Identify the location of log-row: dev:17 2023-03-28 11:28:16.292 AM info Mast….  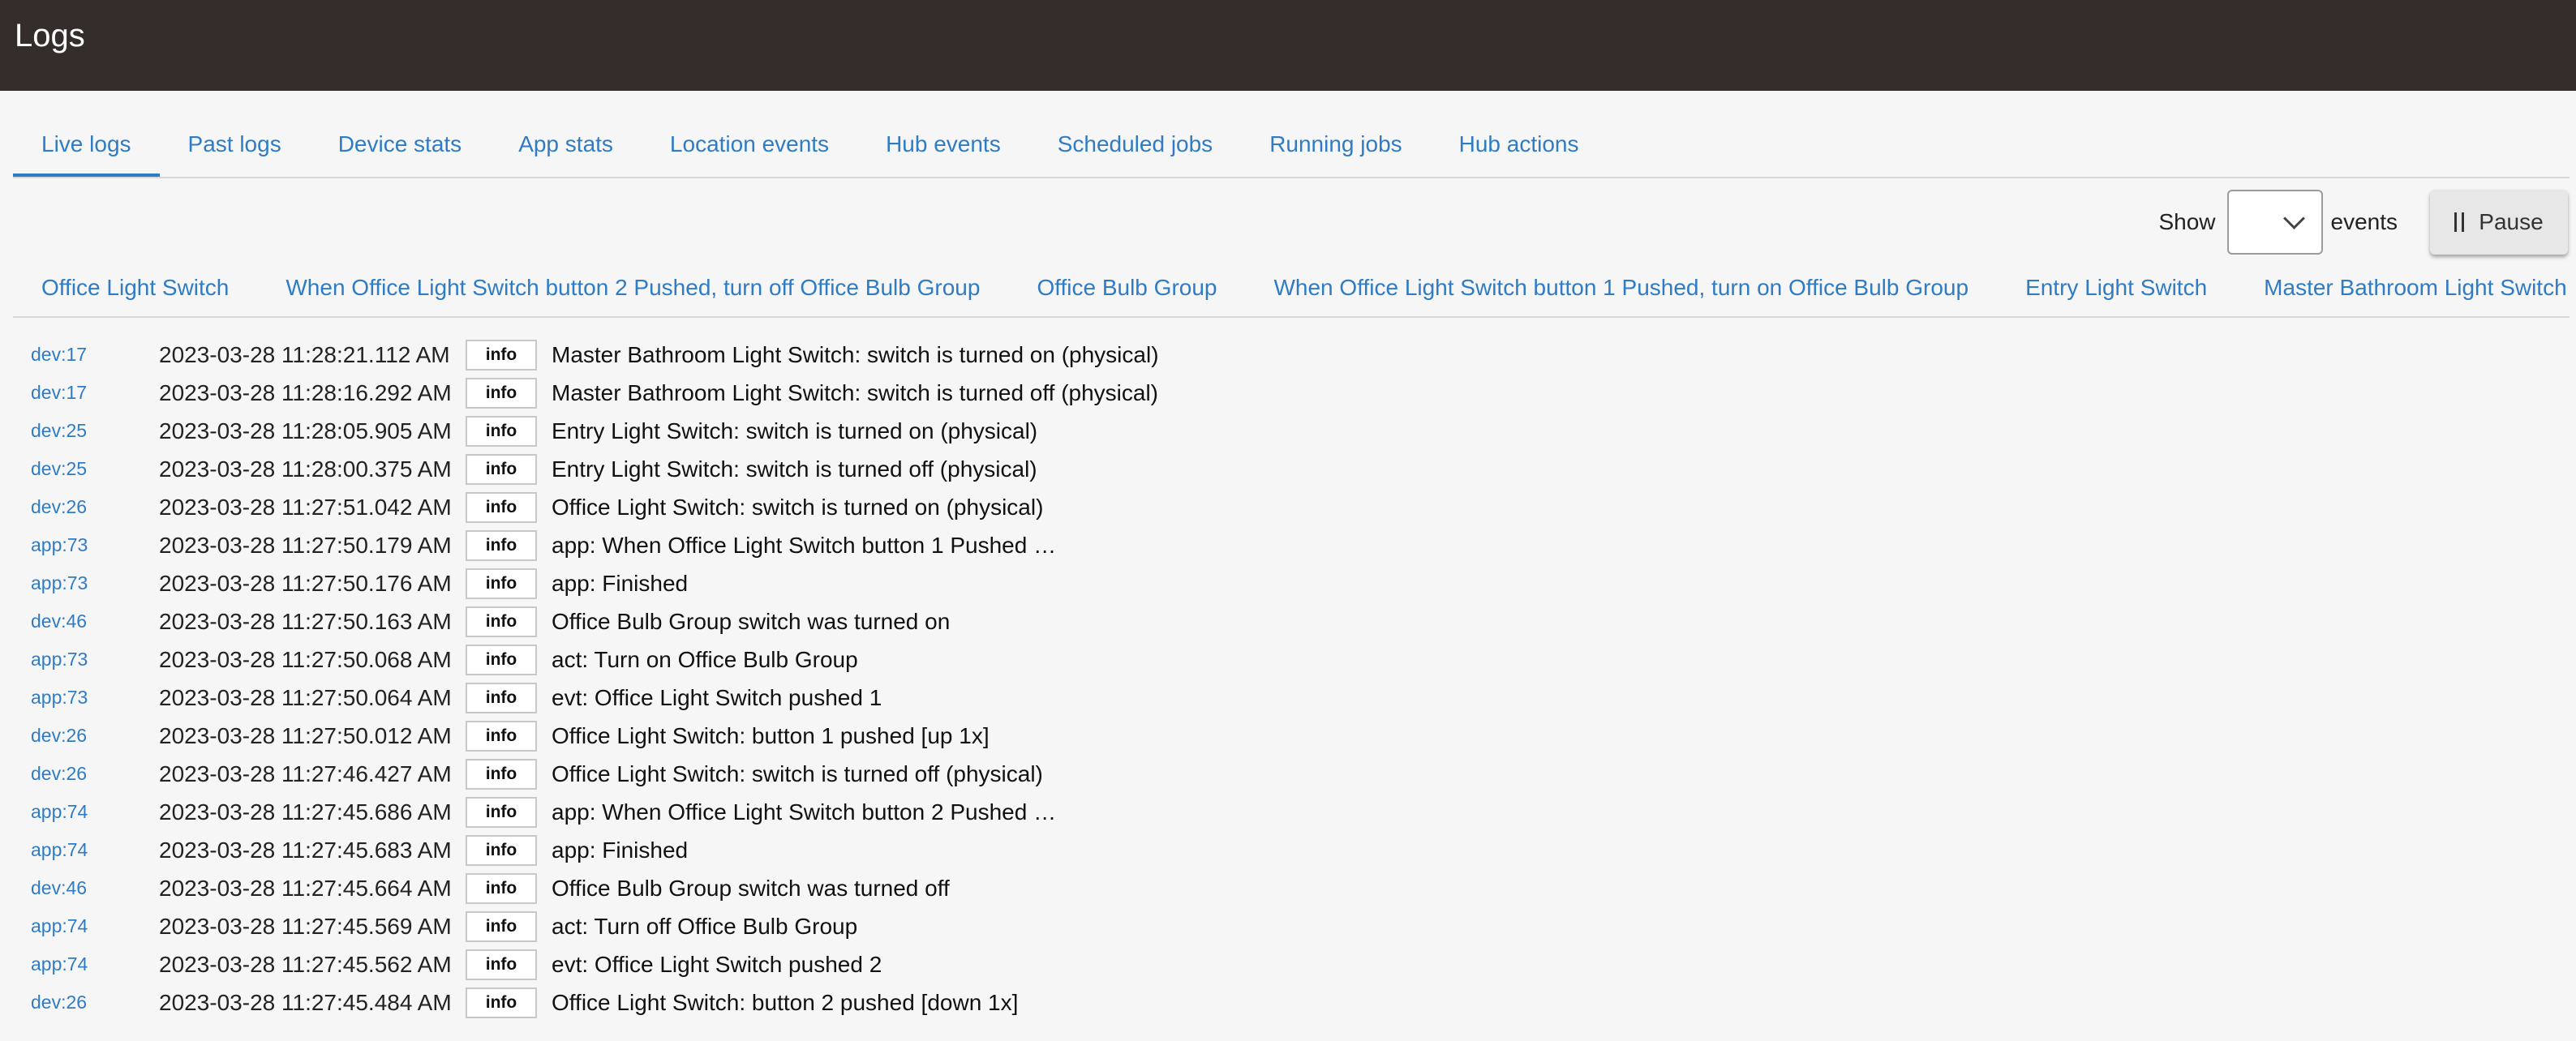
(1291, 393).